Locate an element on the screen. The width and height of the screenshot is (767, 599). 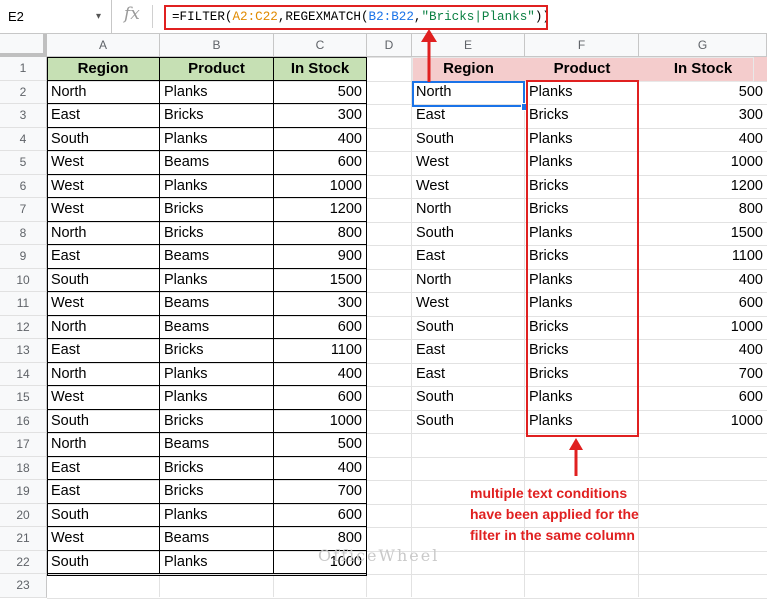
source-header-cell: Region is located at coordinates (103, 69).